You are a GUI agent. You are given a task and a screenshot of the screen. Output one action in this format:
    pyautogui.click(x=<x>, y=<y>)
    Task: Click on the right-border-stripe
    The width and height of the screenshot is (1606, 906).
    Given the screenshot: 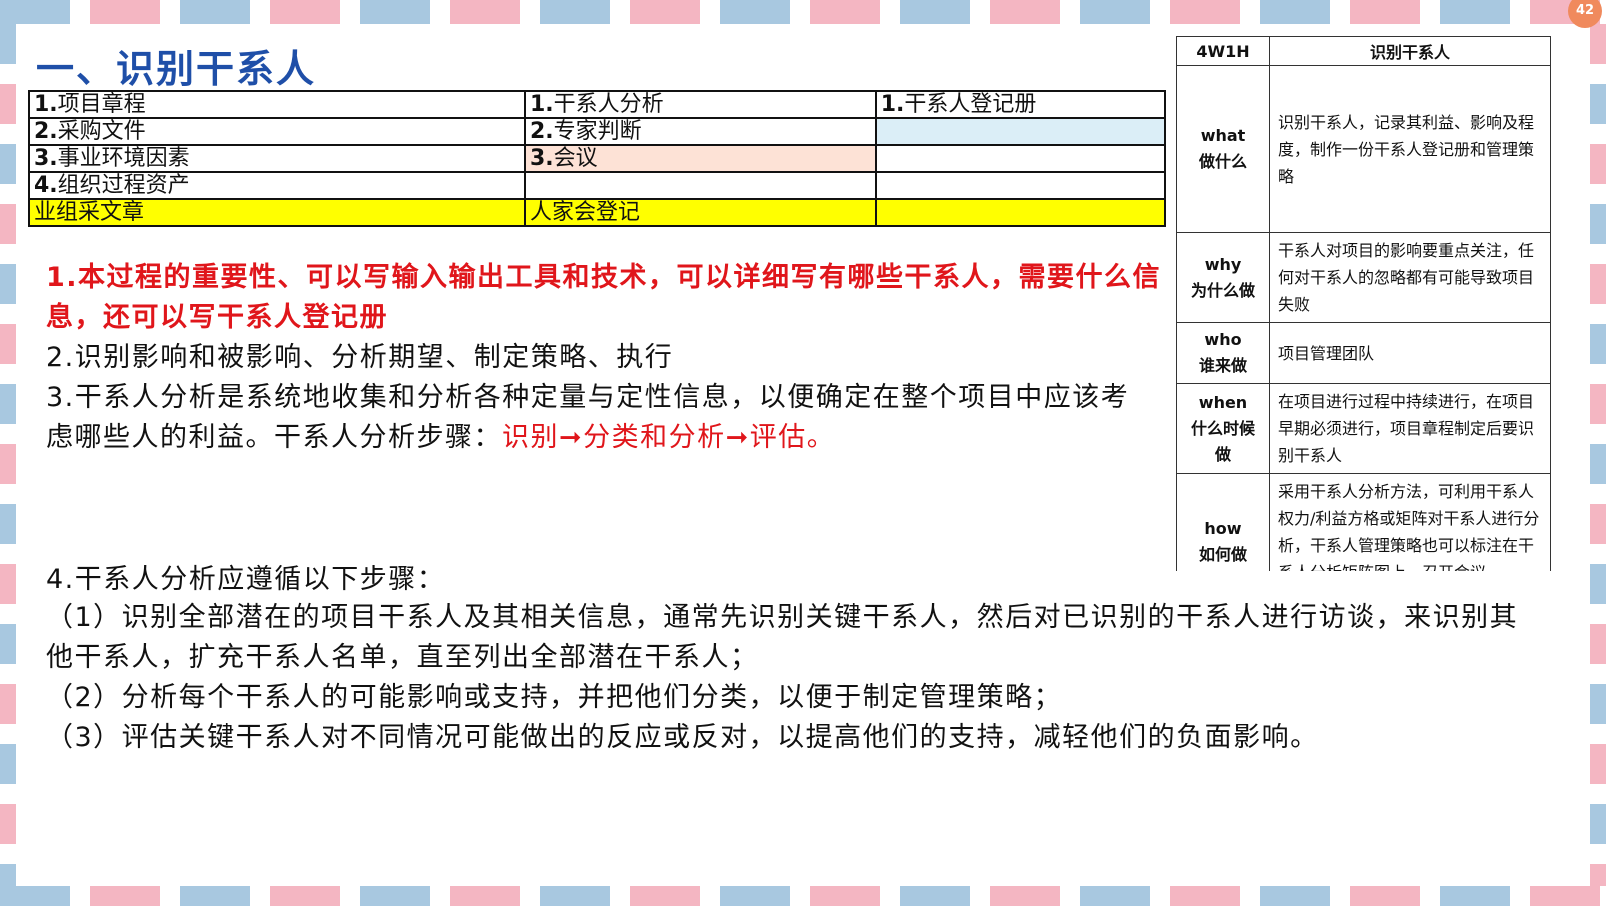 What is the action you would take?
    pyautogui.click(x=1598, y=455)
    